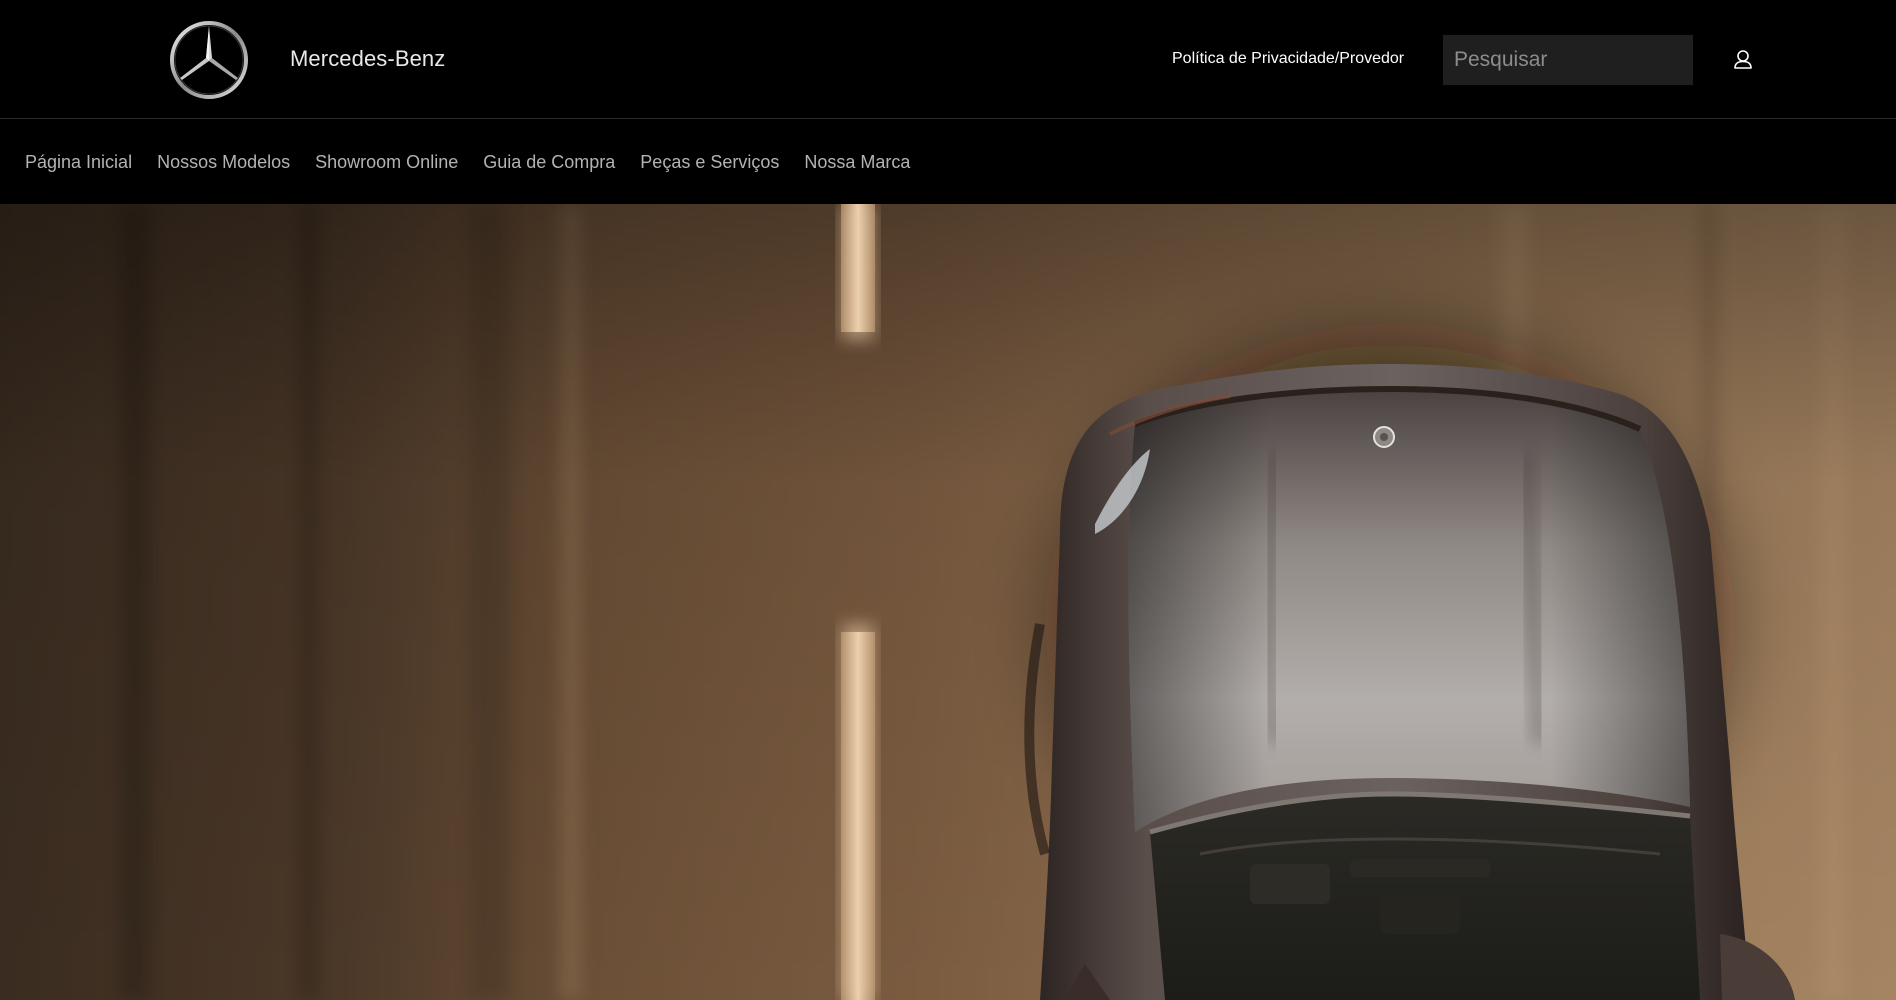  I want to click on nav-item-models: Nossos Modelos, so click(223, 162).